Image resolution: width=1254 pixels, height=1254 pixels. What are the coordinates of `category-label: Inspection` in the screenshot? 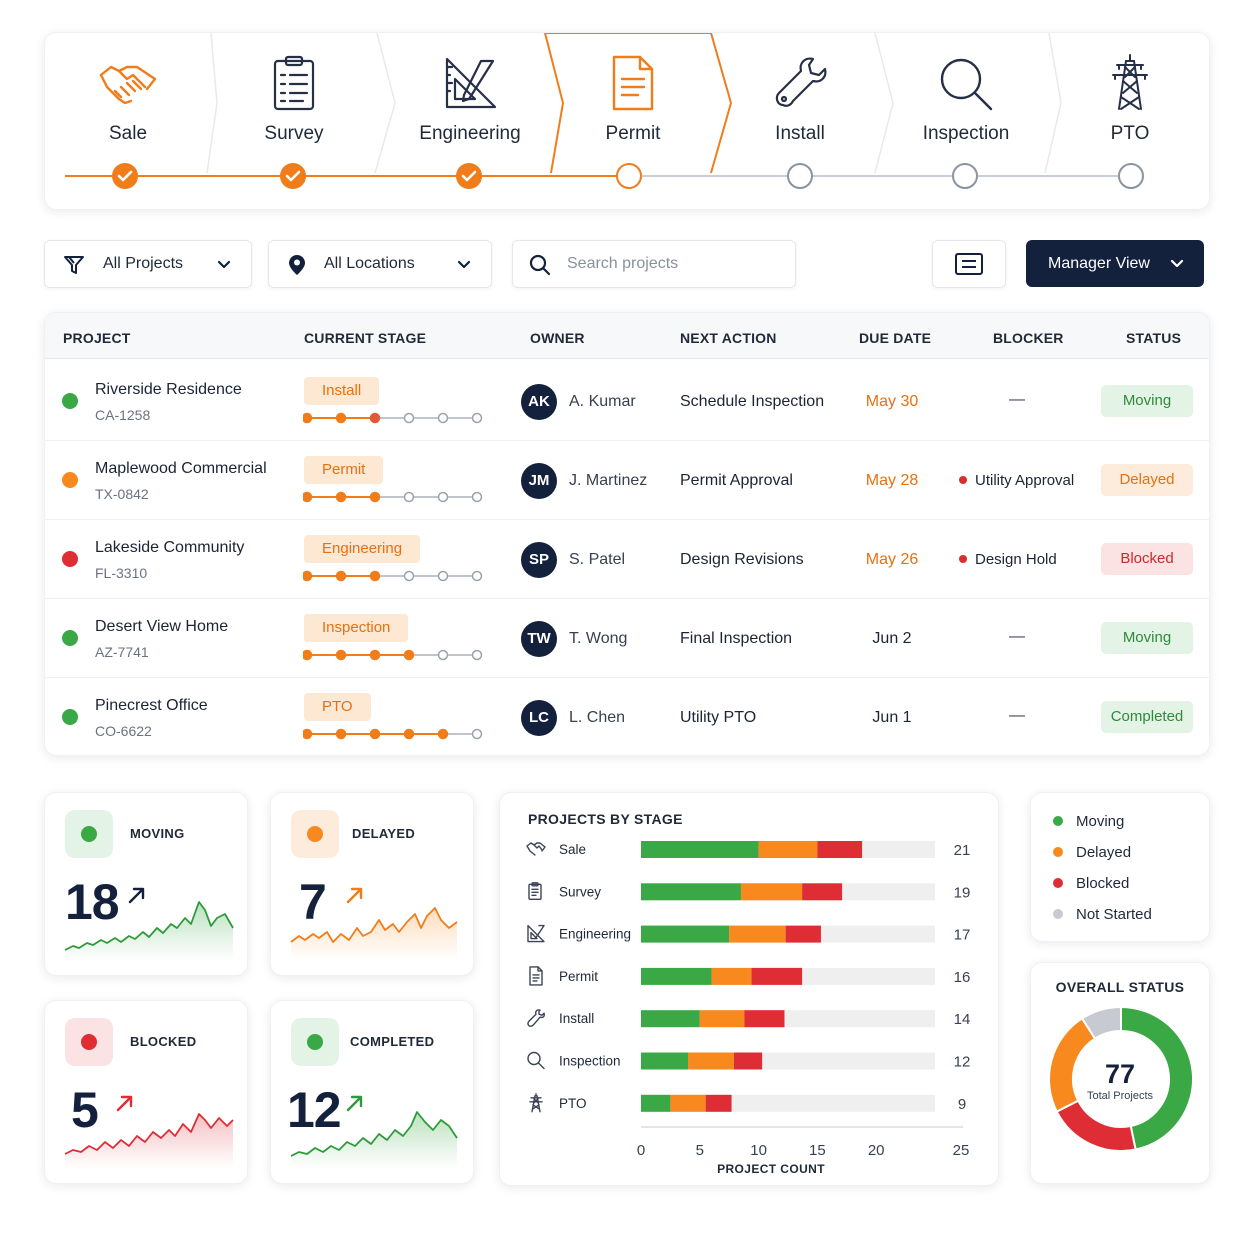 It's located at (590, 1061).